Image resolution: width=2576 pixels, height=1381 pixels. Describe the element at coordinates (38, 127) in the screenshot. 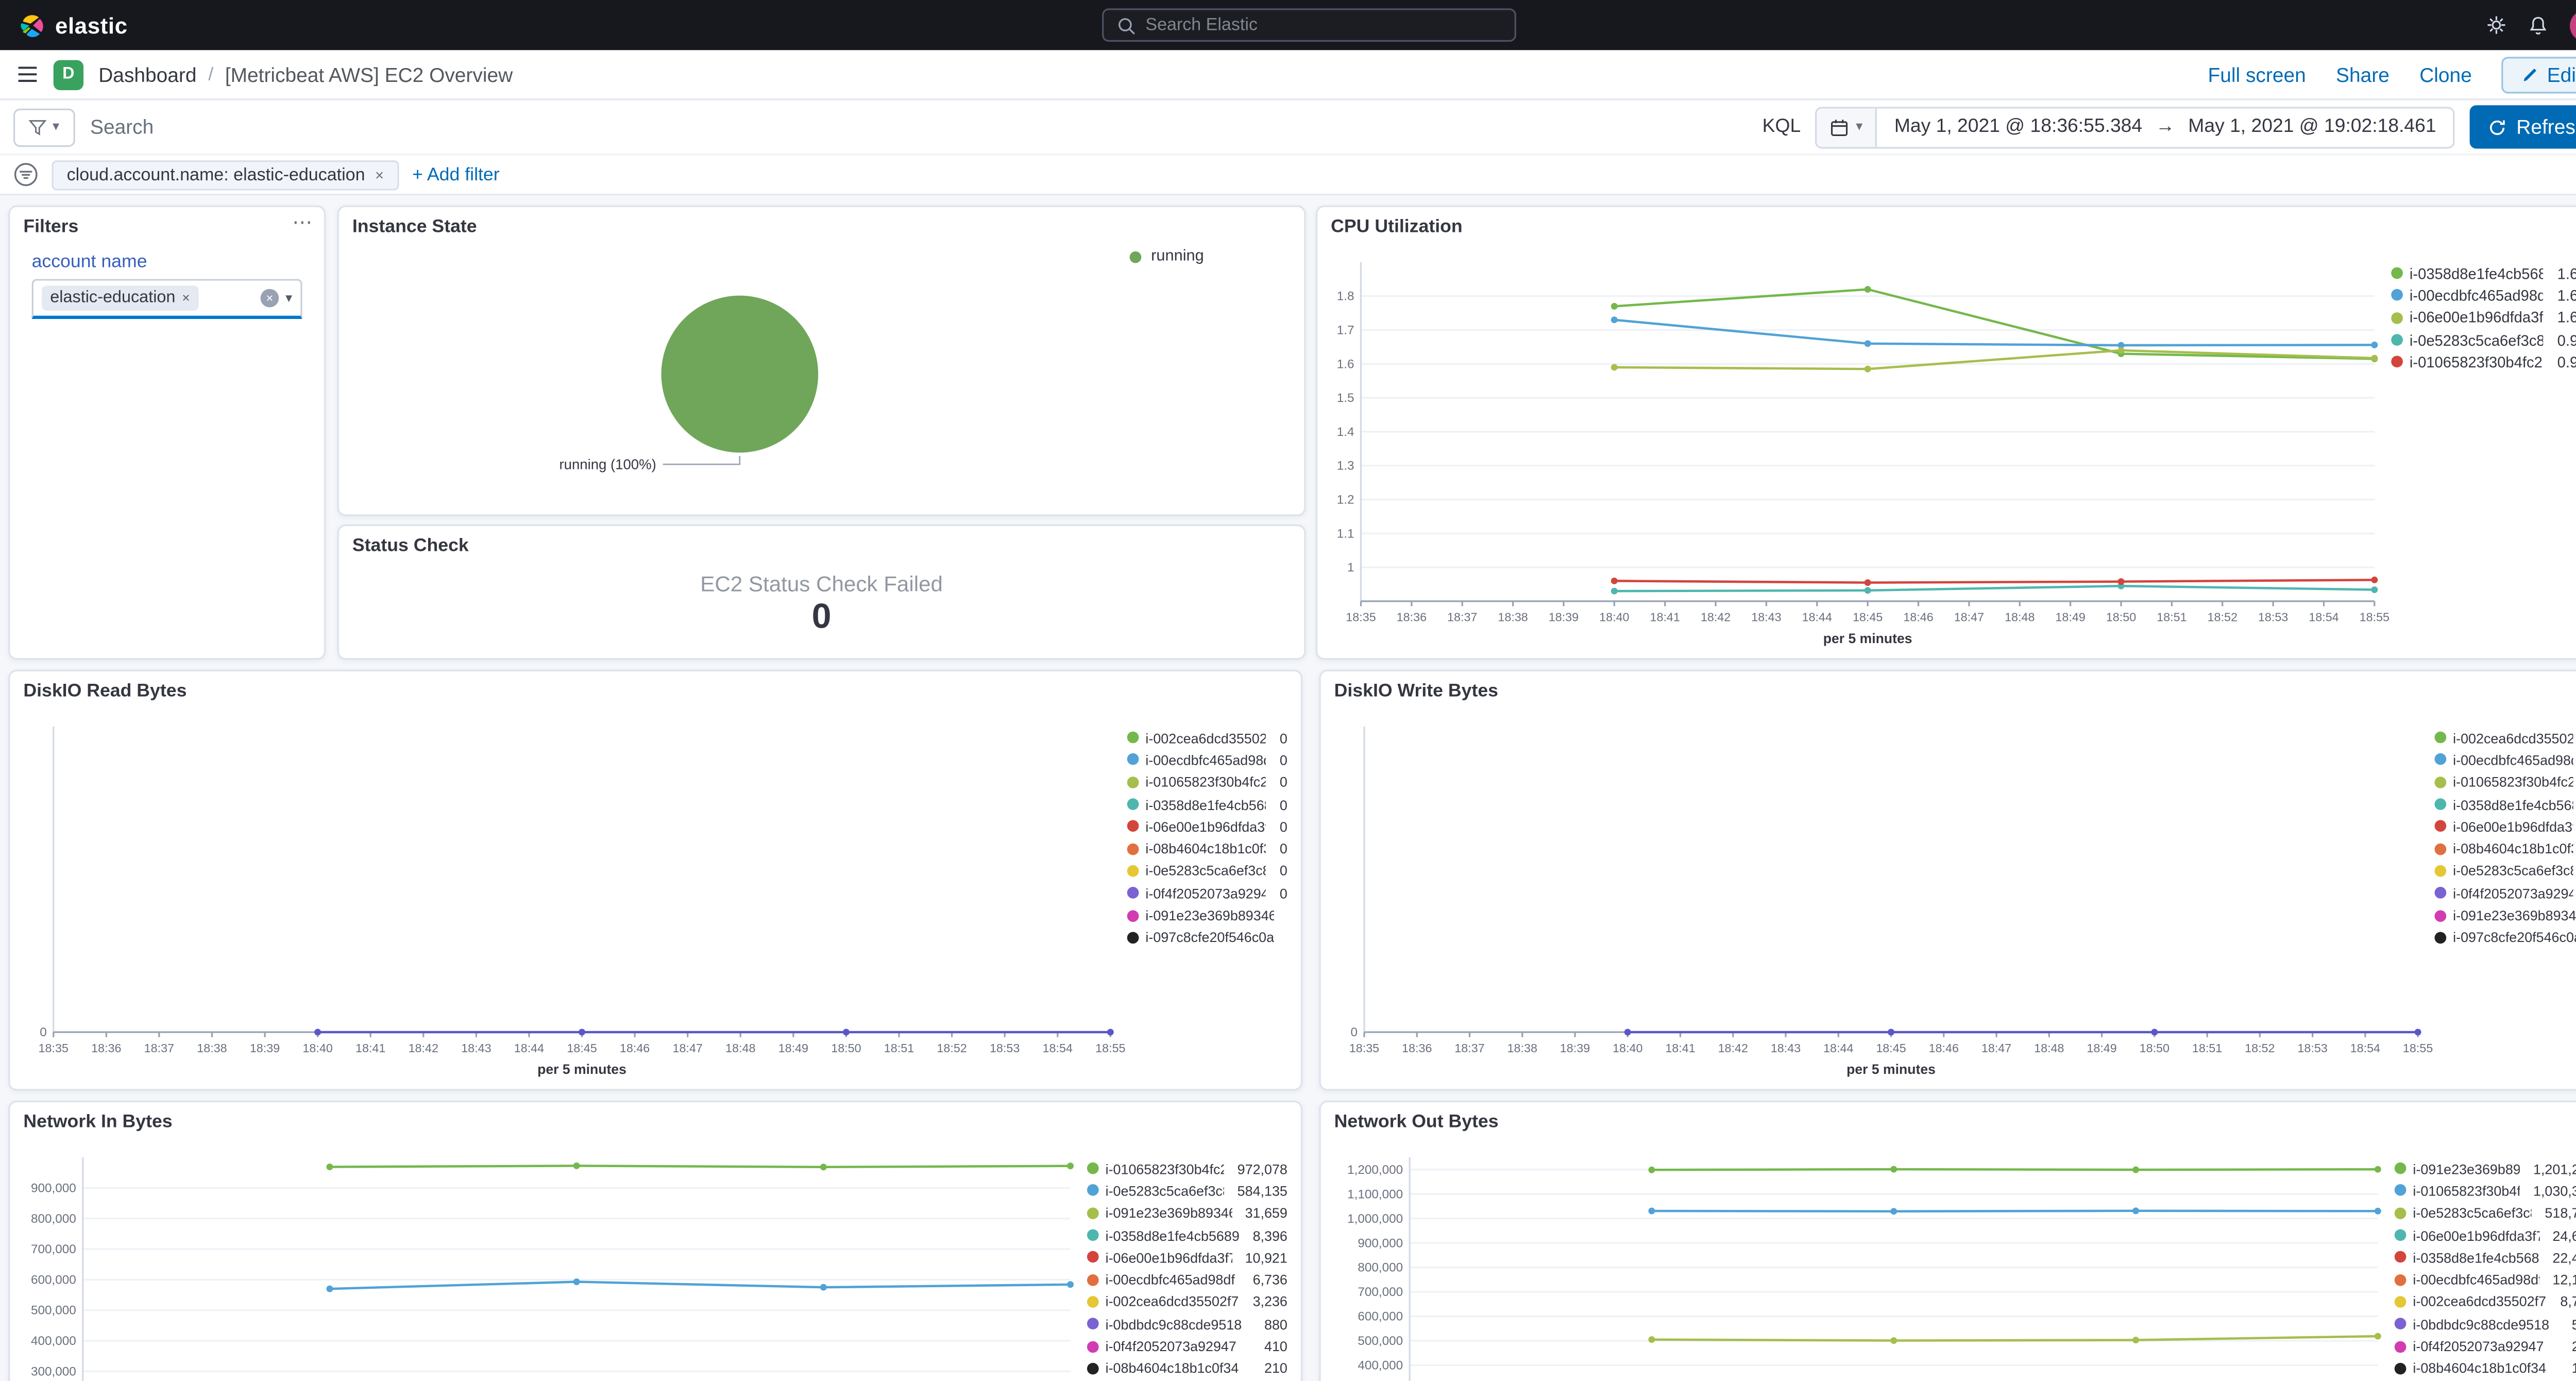

I see `filter-funnel-icon` at that location.